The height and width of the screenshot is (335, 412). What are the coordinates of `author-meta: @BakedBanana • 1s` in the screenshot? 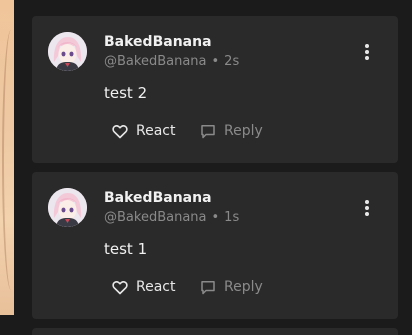 It's located at (171, 217).